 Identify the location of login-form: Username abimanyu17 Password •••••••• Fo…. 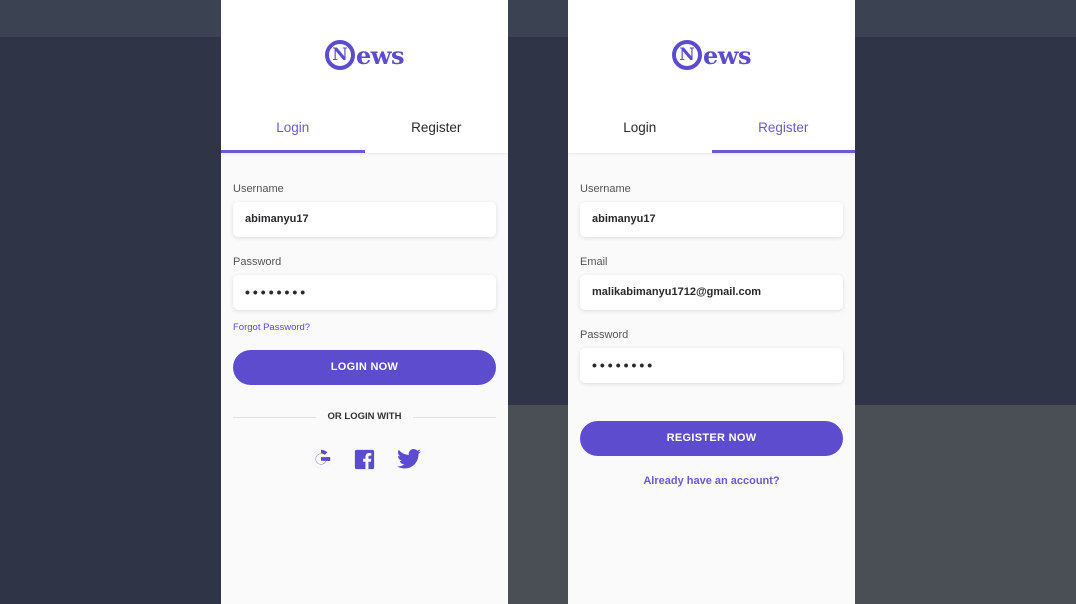
(364, 327).